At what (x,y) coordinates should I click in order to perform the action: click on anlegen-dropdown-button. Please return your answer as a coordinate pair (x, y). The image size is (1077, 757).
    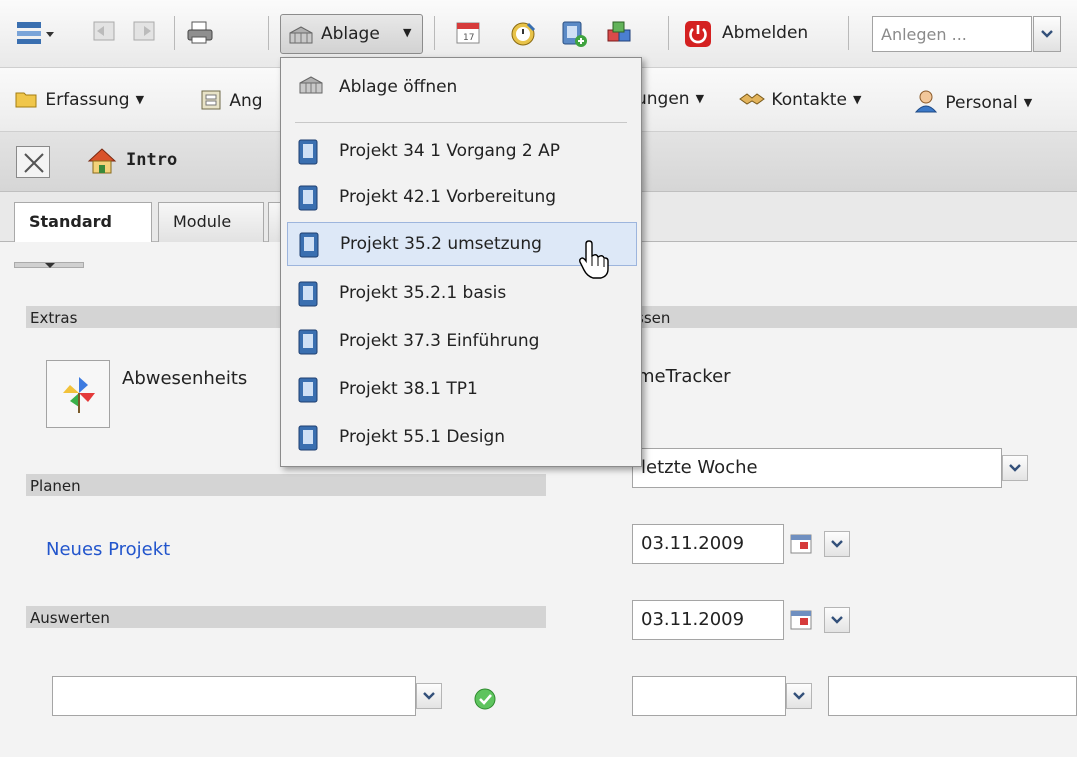
    Looking at the image, I should click on (1047, 34).